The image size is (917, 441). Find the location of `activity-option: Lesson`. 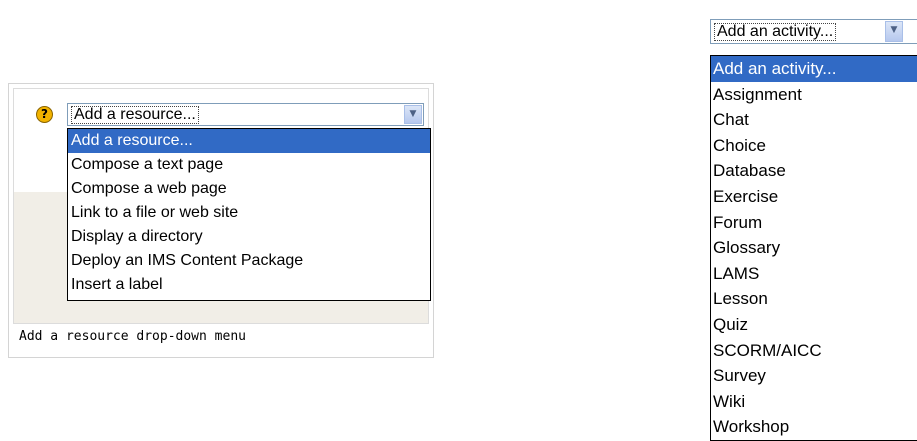

activity-option: Lesson is located at coordinates (814, 299).